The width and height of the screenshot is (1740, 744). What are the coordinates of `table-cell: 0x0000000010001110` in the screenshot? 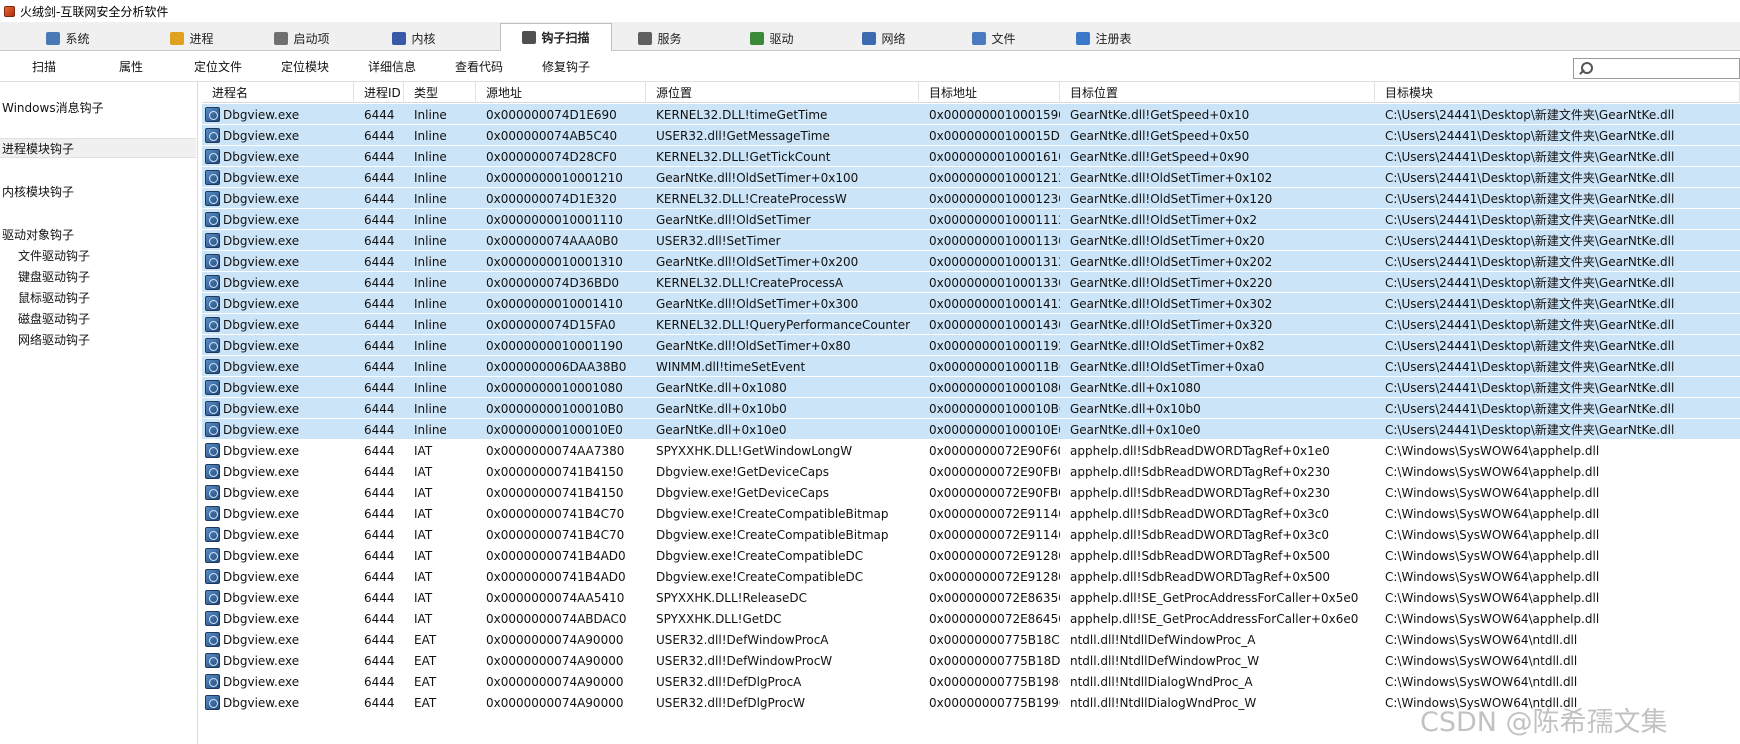 It's located at (554, 219).